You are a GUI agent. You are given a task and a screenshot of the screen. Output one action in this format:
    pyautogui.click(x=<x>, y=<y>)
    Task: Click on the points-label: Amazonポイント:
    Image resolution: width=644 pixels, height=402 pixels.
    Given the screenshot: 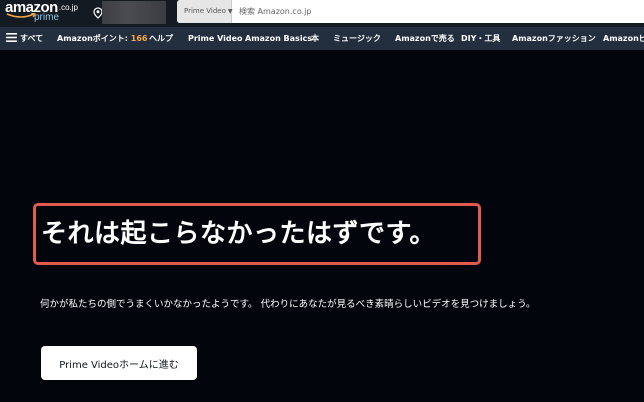 What is the action you would take?
    pyautogui.click(x=94, y=38)
    